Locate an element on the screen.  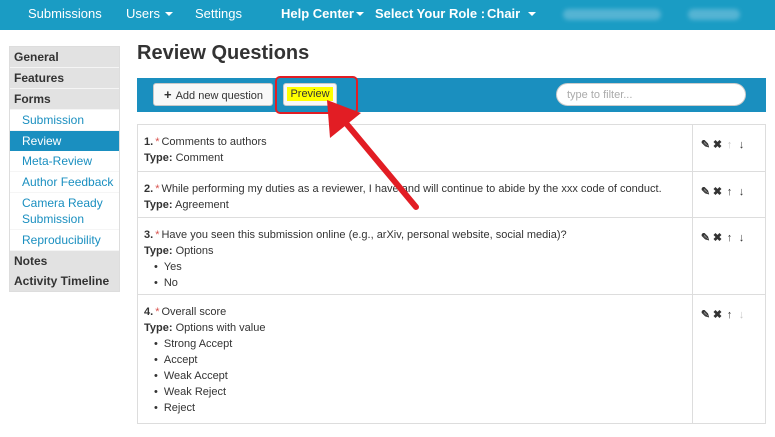
plus-icon: + is located at coordinates (168, 94).